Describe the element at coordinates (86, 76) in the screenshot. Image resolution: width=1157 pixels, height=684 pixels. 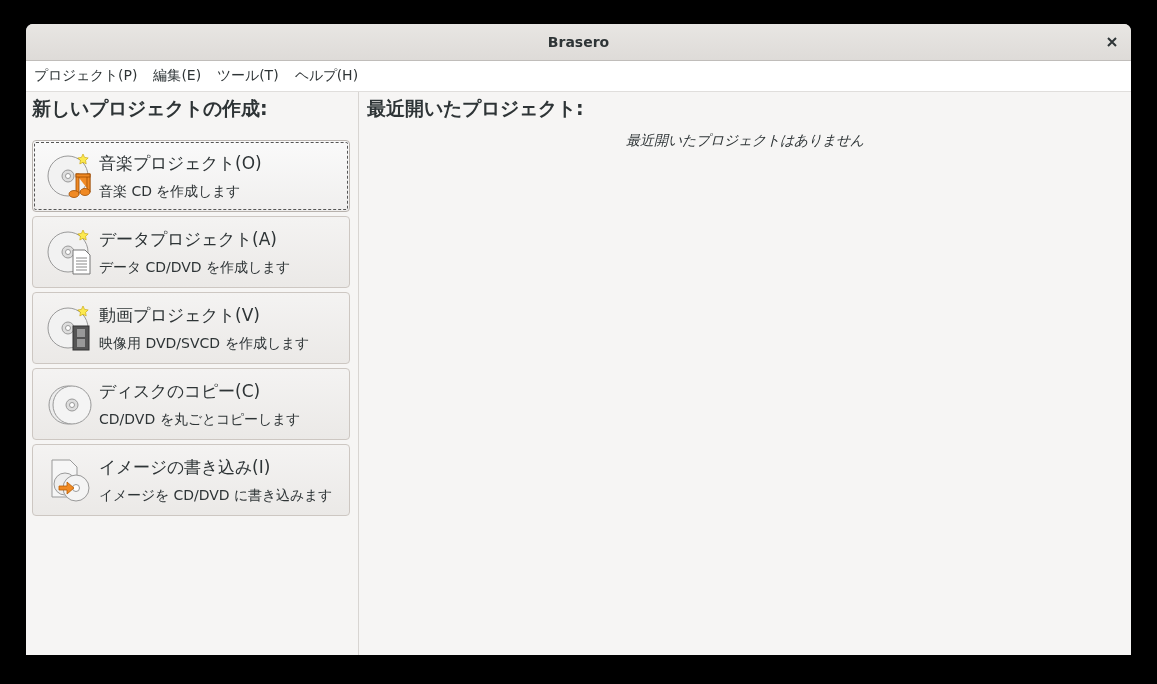
I see `menu-item: プロジェクト(P)` at that location.